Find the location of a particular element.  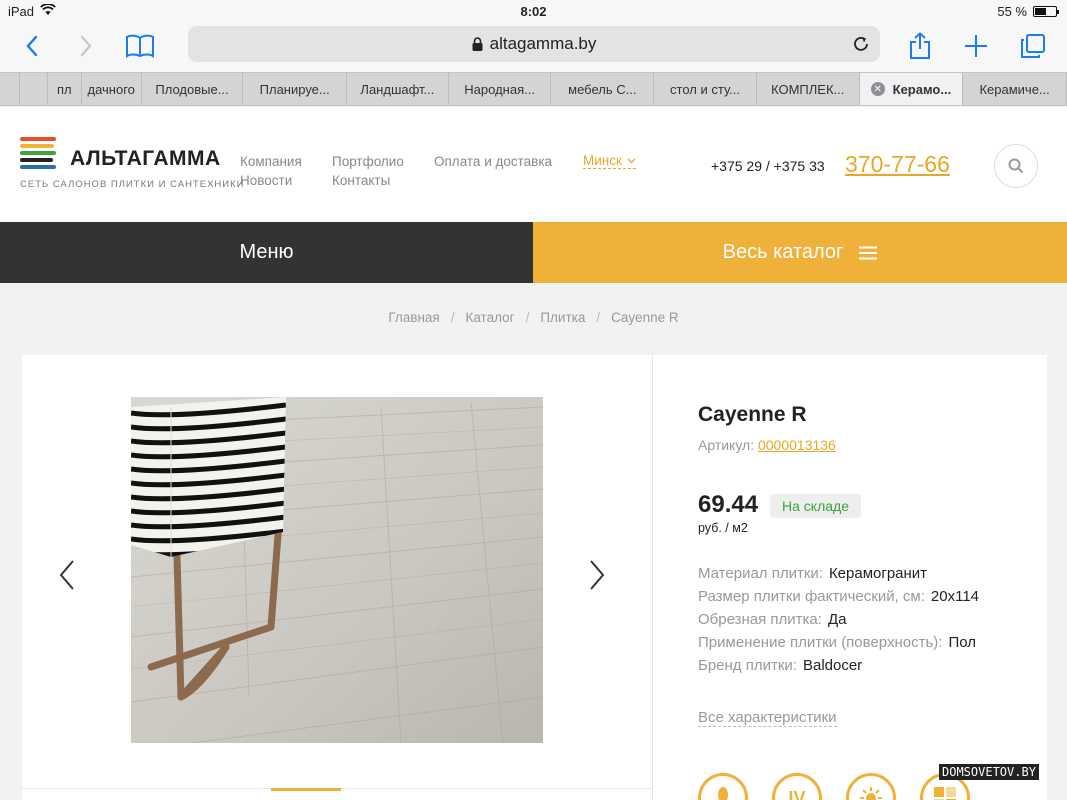

status-bar: iPad 8:02 55 % is located at coordinates (533, 11).